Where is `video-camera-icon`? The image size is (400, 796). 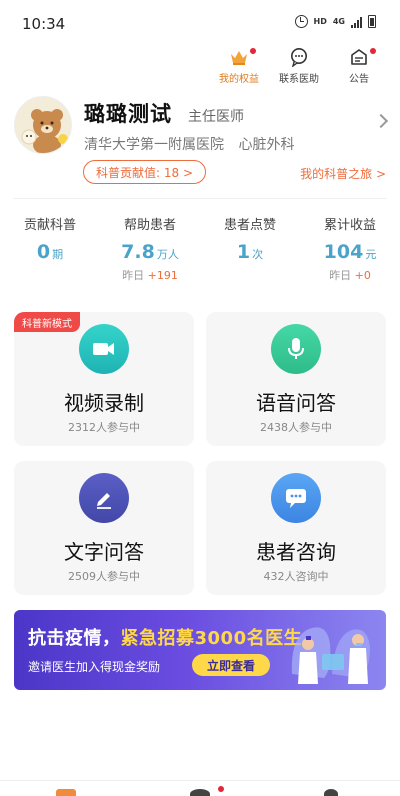
video-camera-icon is located at coordinates (104, 349).